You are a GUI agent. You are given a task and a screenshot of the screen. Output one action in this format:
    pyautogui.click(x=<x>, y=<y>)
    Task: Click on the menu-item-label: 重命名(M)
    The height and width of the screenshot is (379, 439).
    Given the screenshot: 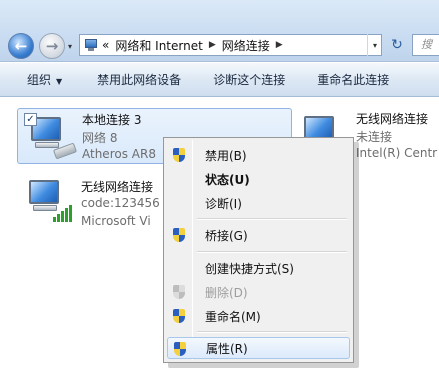 What is the action you would take?
    pyautogui.click(x=233, y=316)
    